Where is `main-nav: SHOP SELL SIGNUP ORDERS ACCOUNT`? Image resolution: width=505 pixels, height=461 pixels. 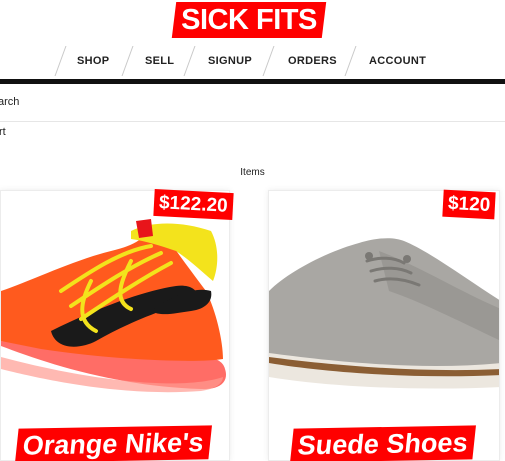
main-nav: SHOP SELL SIGNUP ORDERS ACCOUNT is located at coordinates (252, 61).